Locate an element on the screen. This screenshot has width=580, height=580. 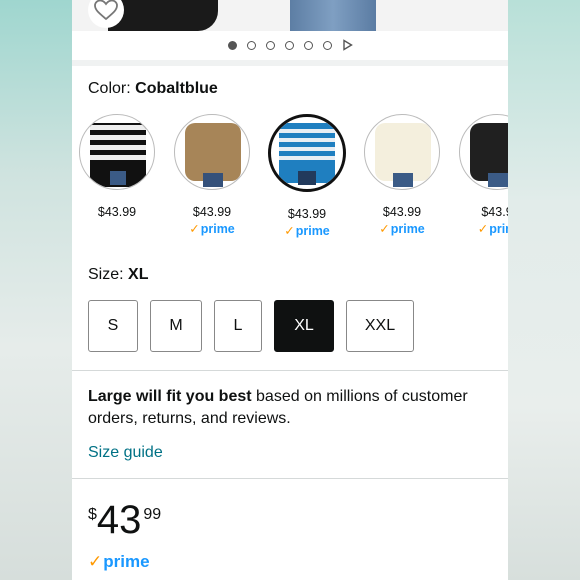
color-label: Color: is located at coordinates (109, 88).